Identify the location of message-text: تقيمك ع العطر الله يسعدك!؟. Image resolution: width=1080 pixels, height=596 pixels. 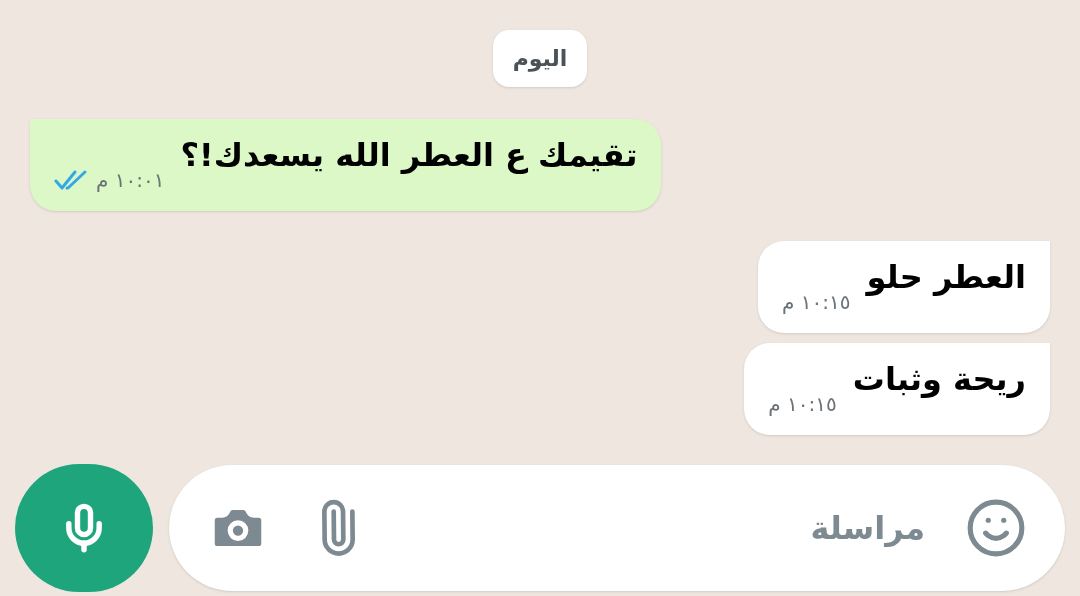
(409, 155).